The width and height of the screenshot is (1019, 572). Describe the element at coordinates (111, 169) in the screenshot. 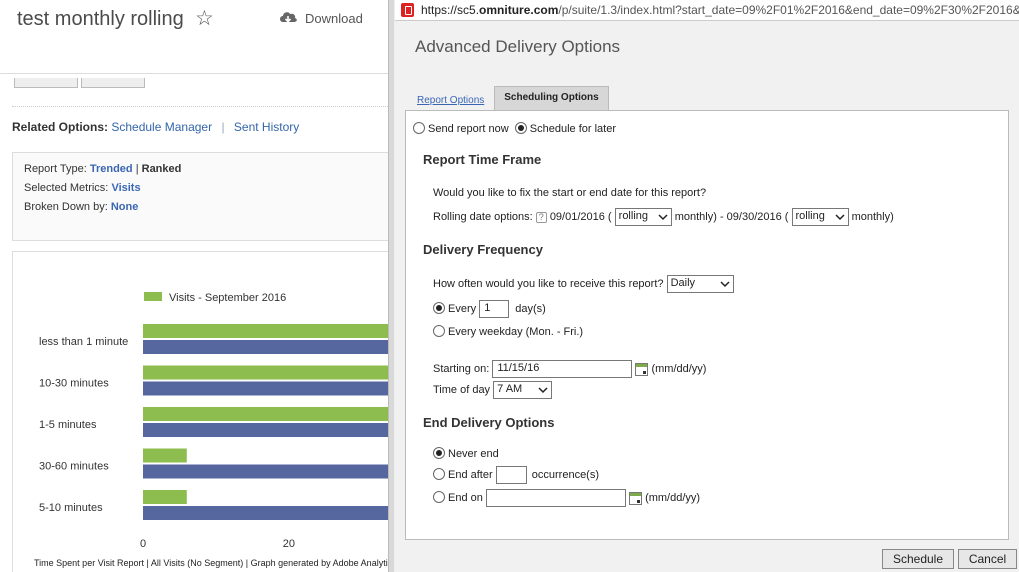

I see `trended-link: Trended` at that location.